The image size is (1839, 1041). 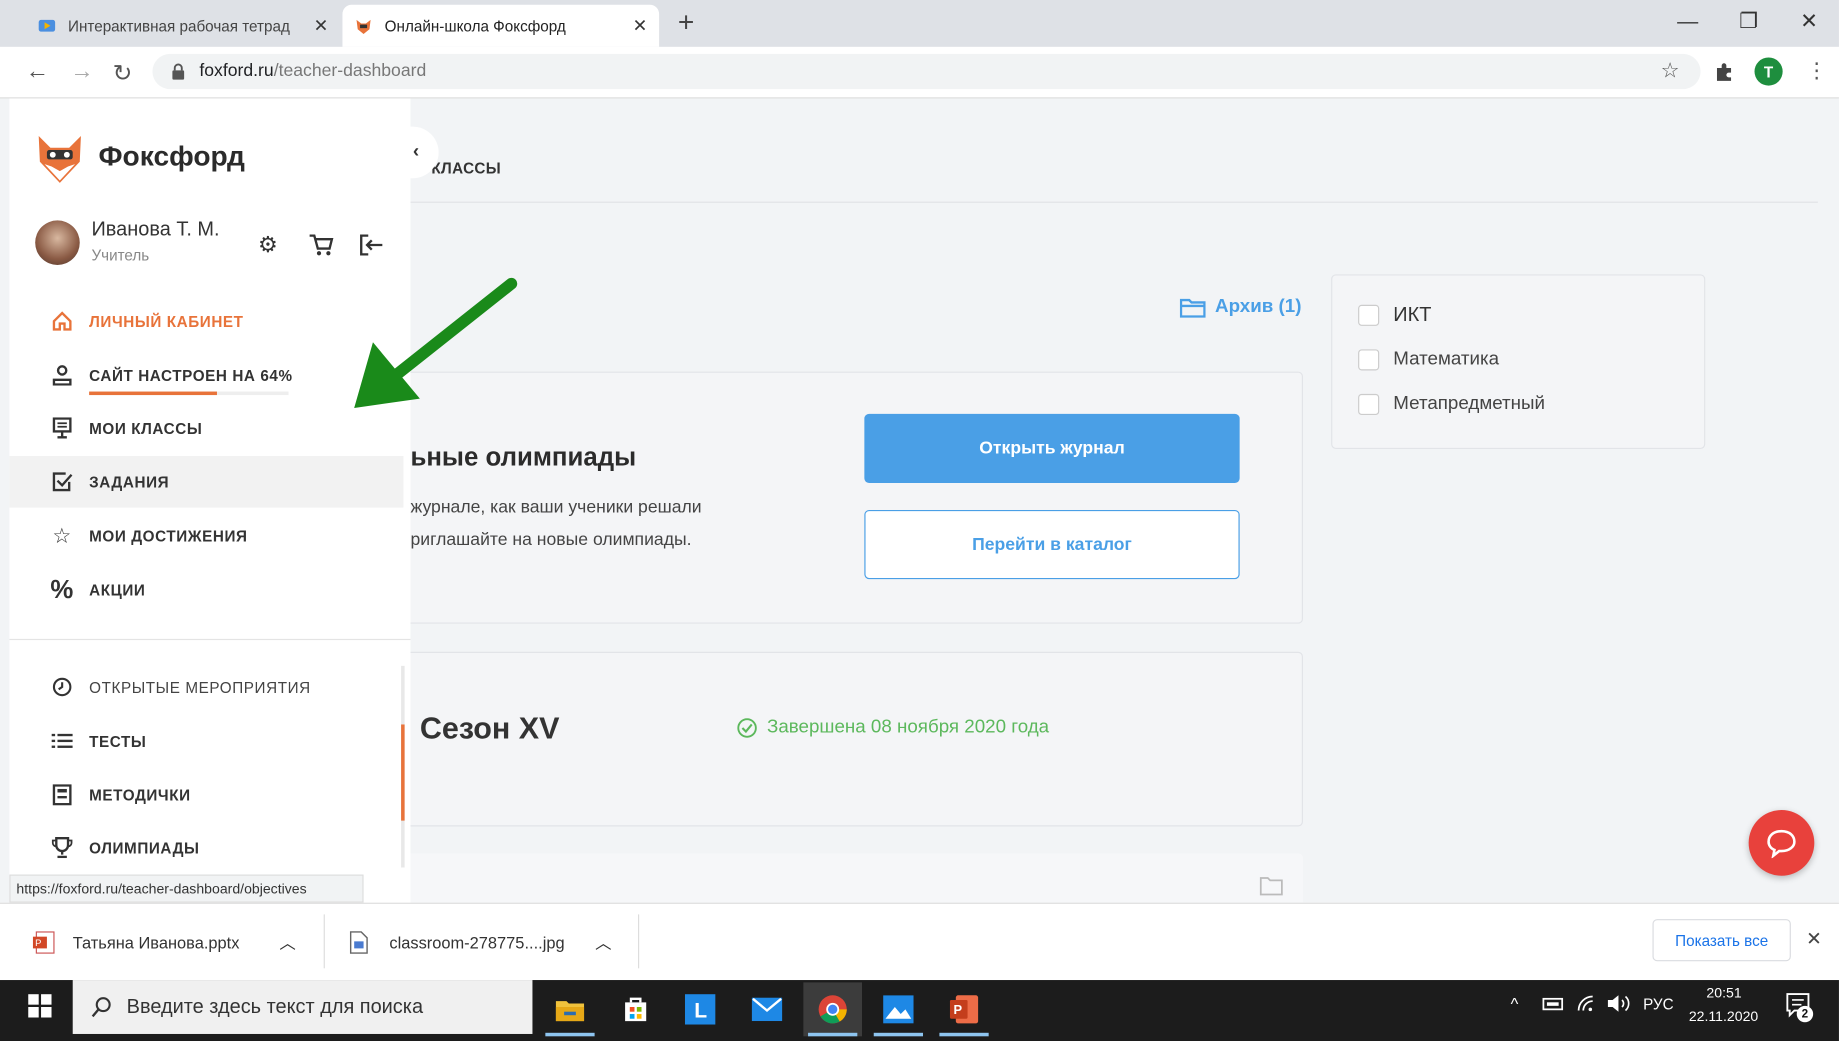 I want to click on avatar, so click(x=57, y=242).